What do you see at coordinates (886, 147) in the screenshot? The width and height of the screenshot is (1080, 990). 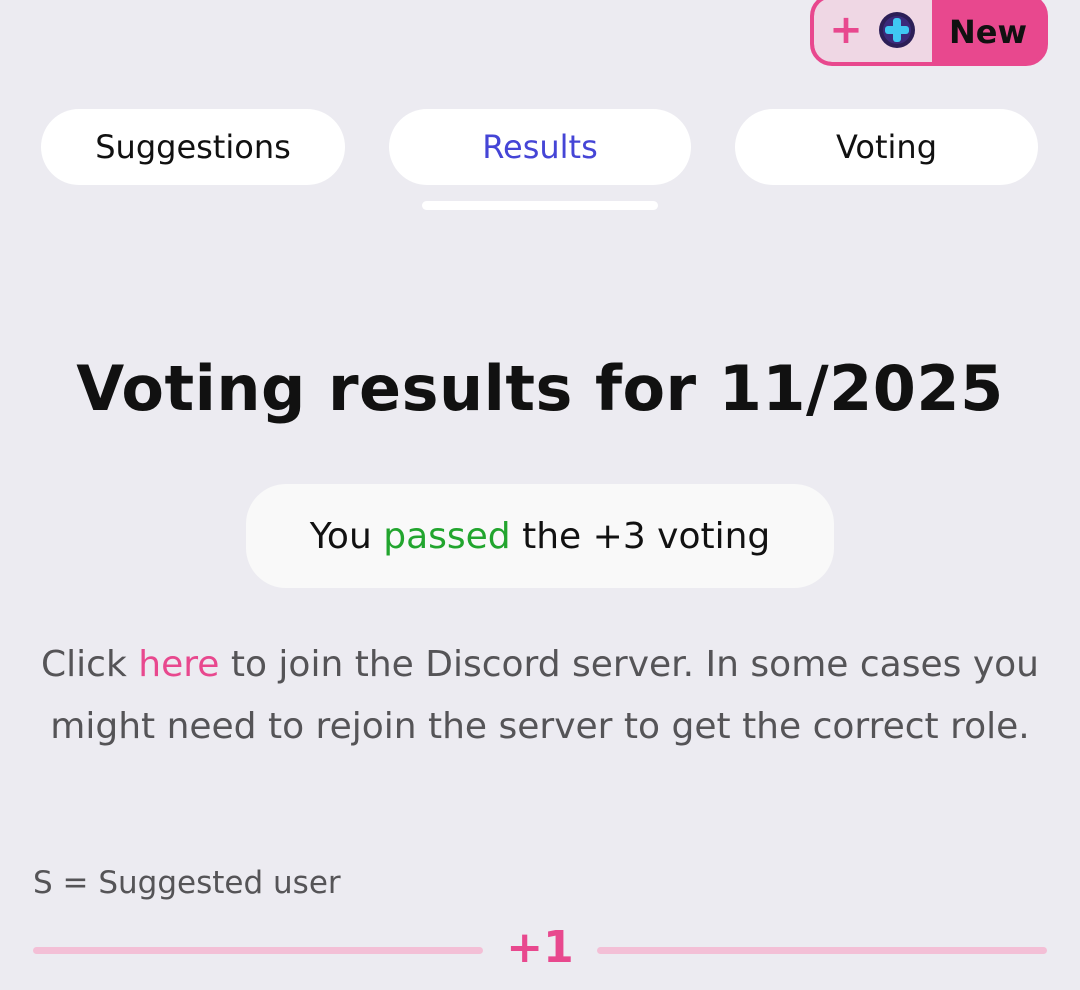 I see `tab-voting: Voting` at bounding box center [886, 147].